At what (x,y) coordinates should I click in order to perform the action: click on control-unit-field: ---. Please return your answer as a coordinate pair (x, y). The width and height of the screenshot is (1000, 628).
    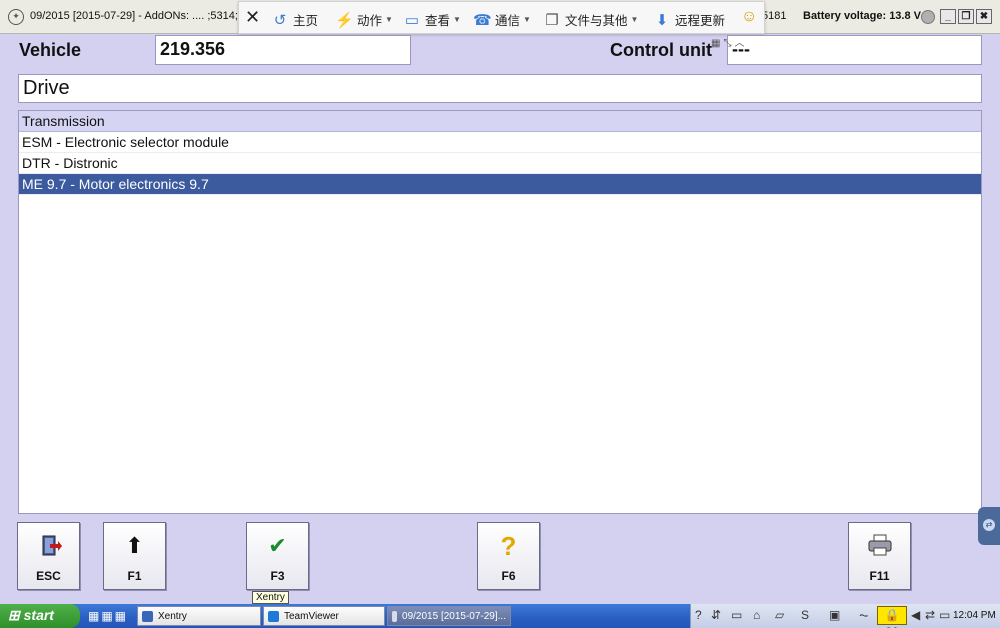
    Looking at the image, I should click on (854, 50).